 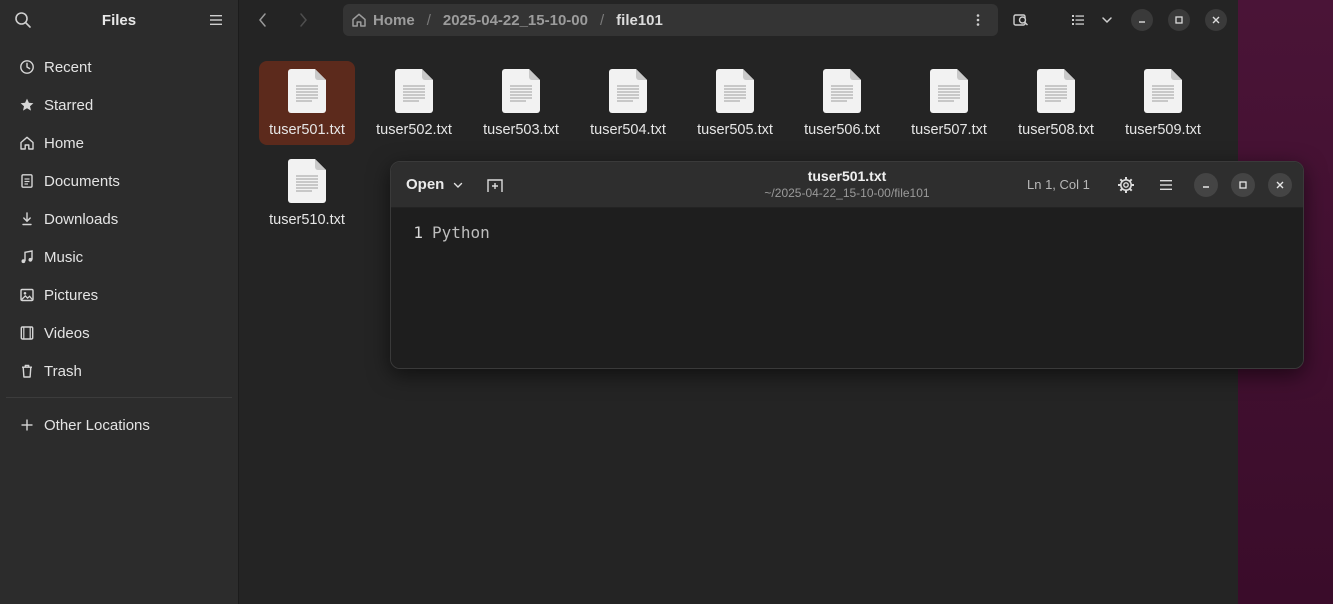 I want to click on breadcrumb-folder: 2025-04-22_15-10-00, so click(x=515, y=20).